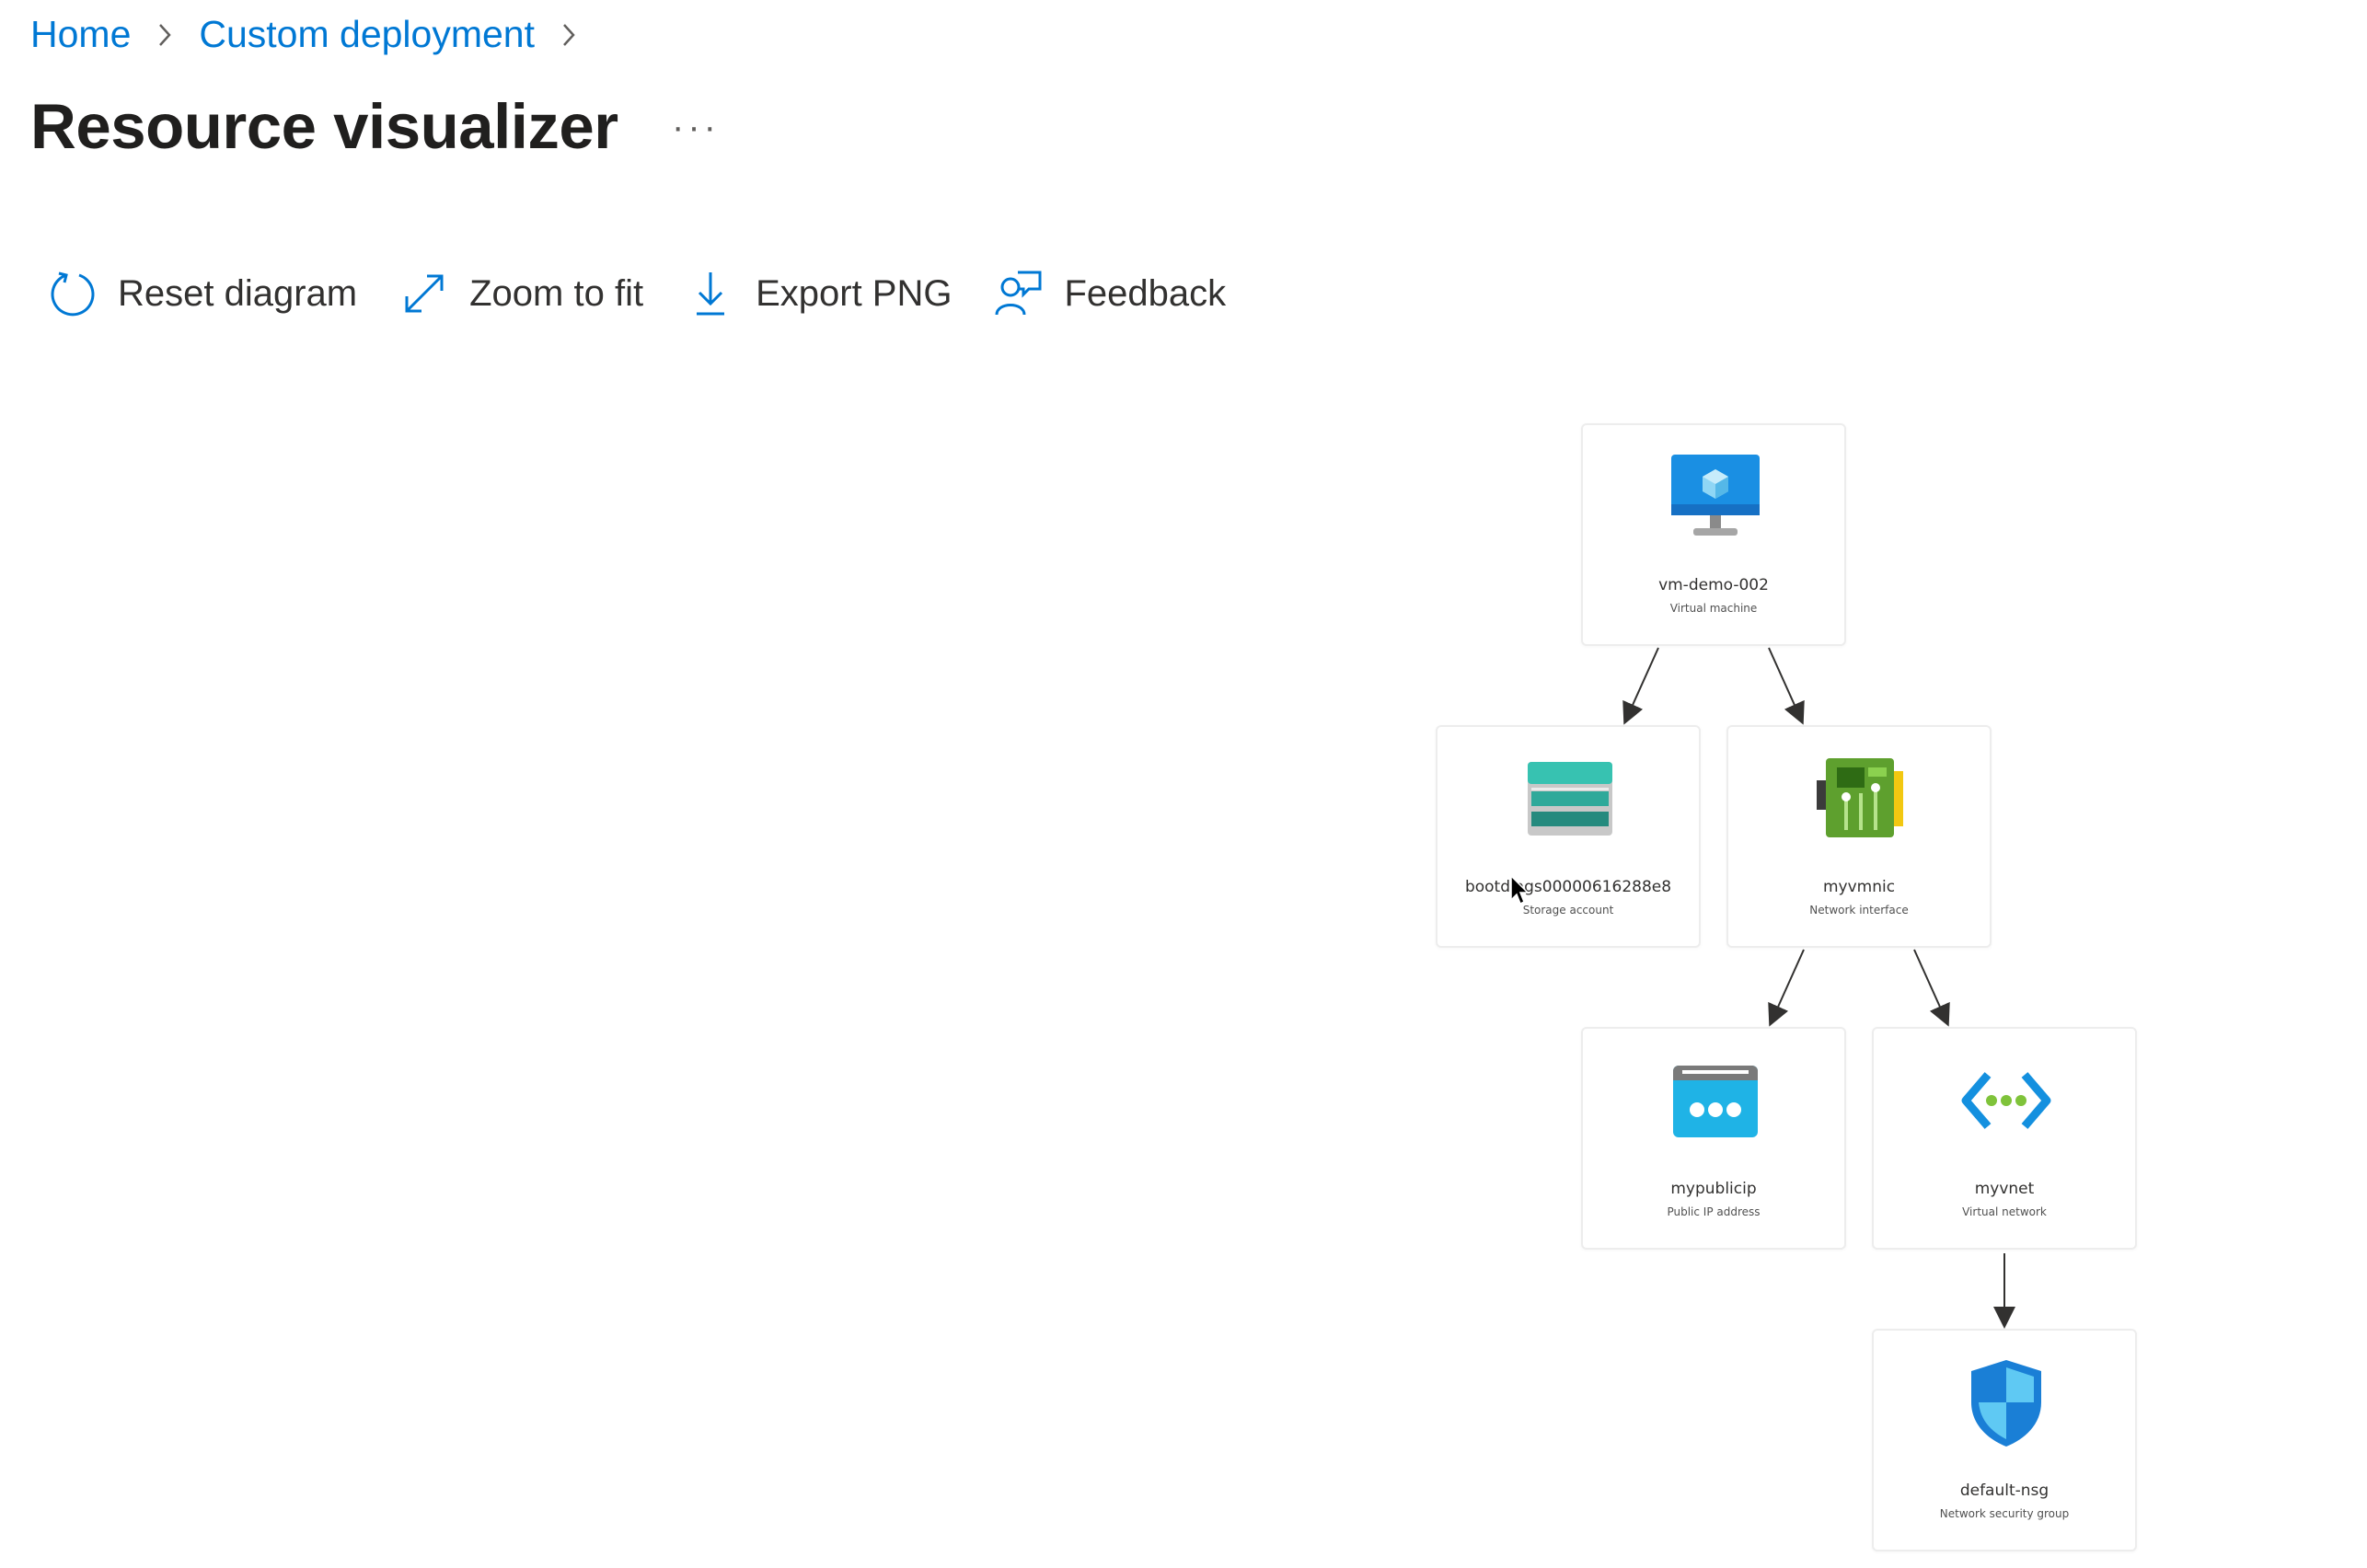  Describe the element at coordinates (1145, 293) in the screenshot. I see `feedback-label: Feedback` at that location.